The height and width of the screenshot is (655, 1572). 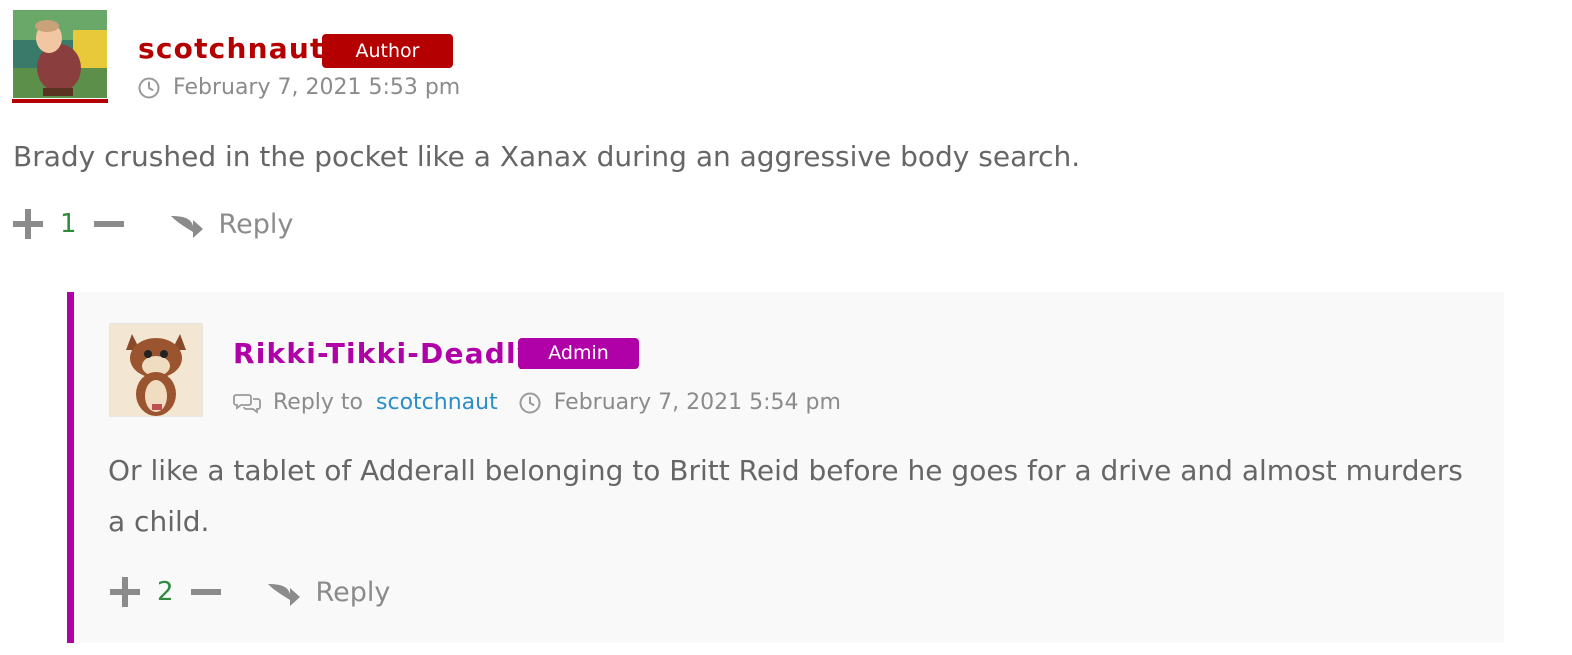 I want to click on admin-badge: Admin, so click(x=578, y=353).